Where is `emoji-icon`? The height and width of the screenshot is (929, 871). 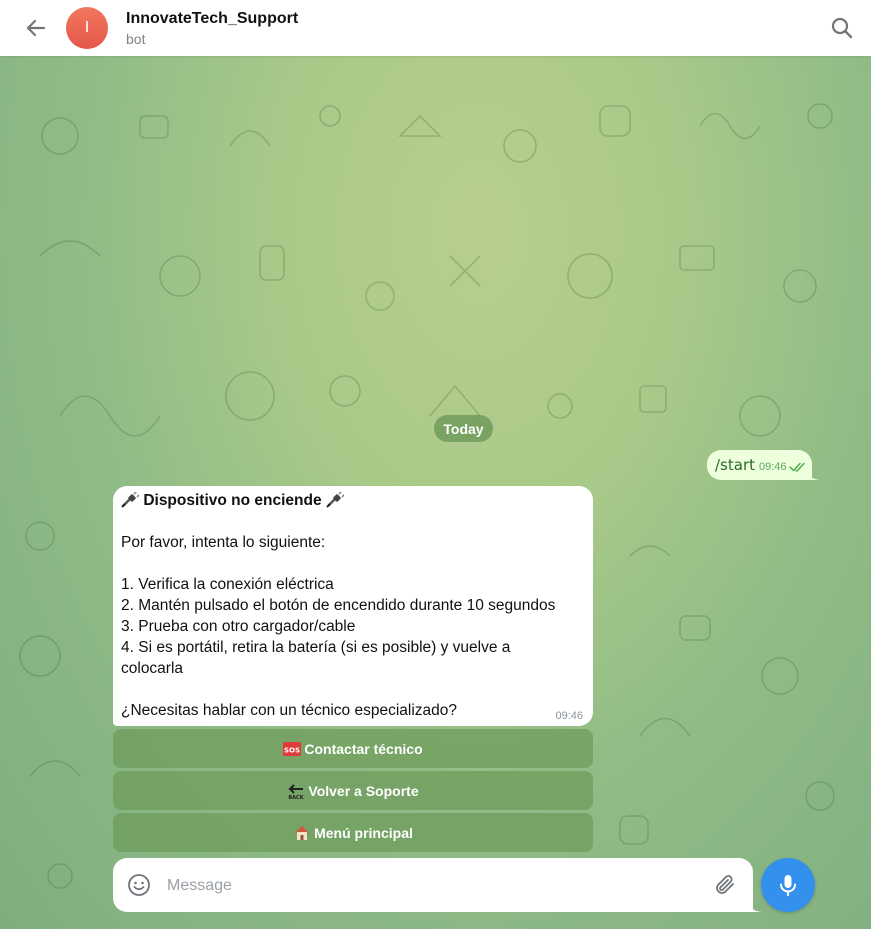
emoji-icon is located at coordinates (139, 885).